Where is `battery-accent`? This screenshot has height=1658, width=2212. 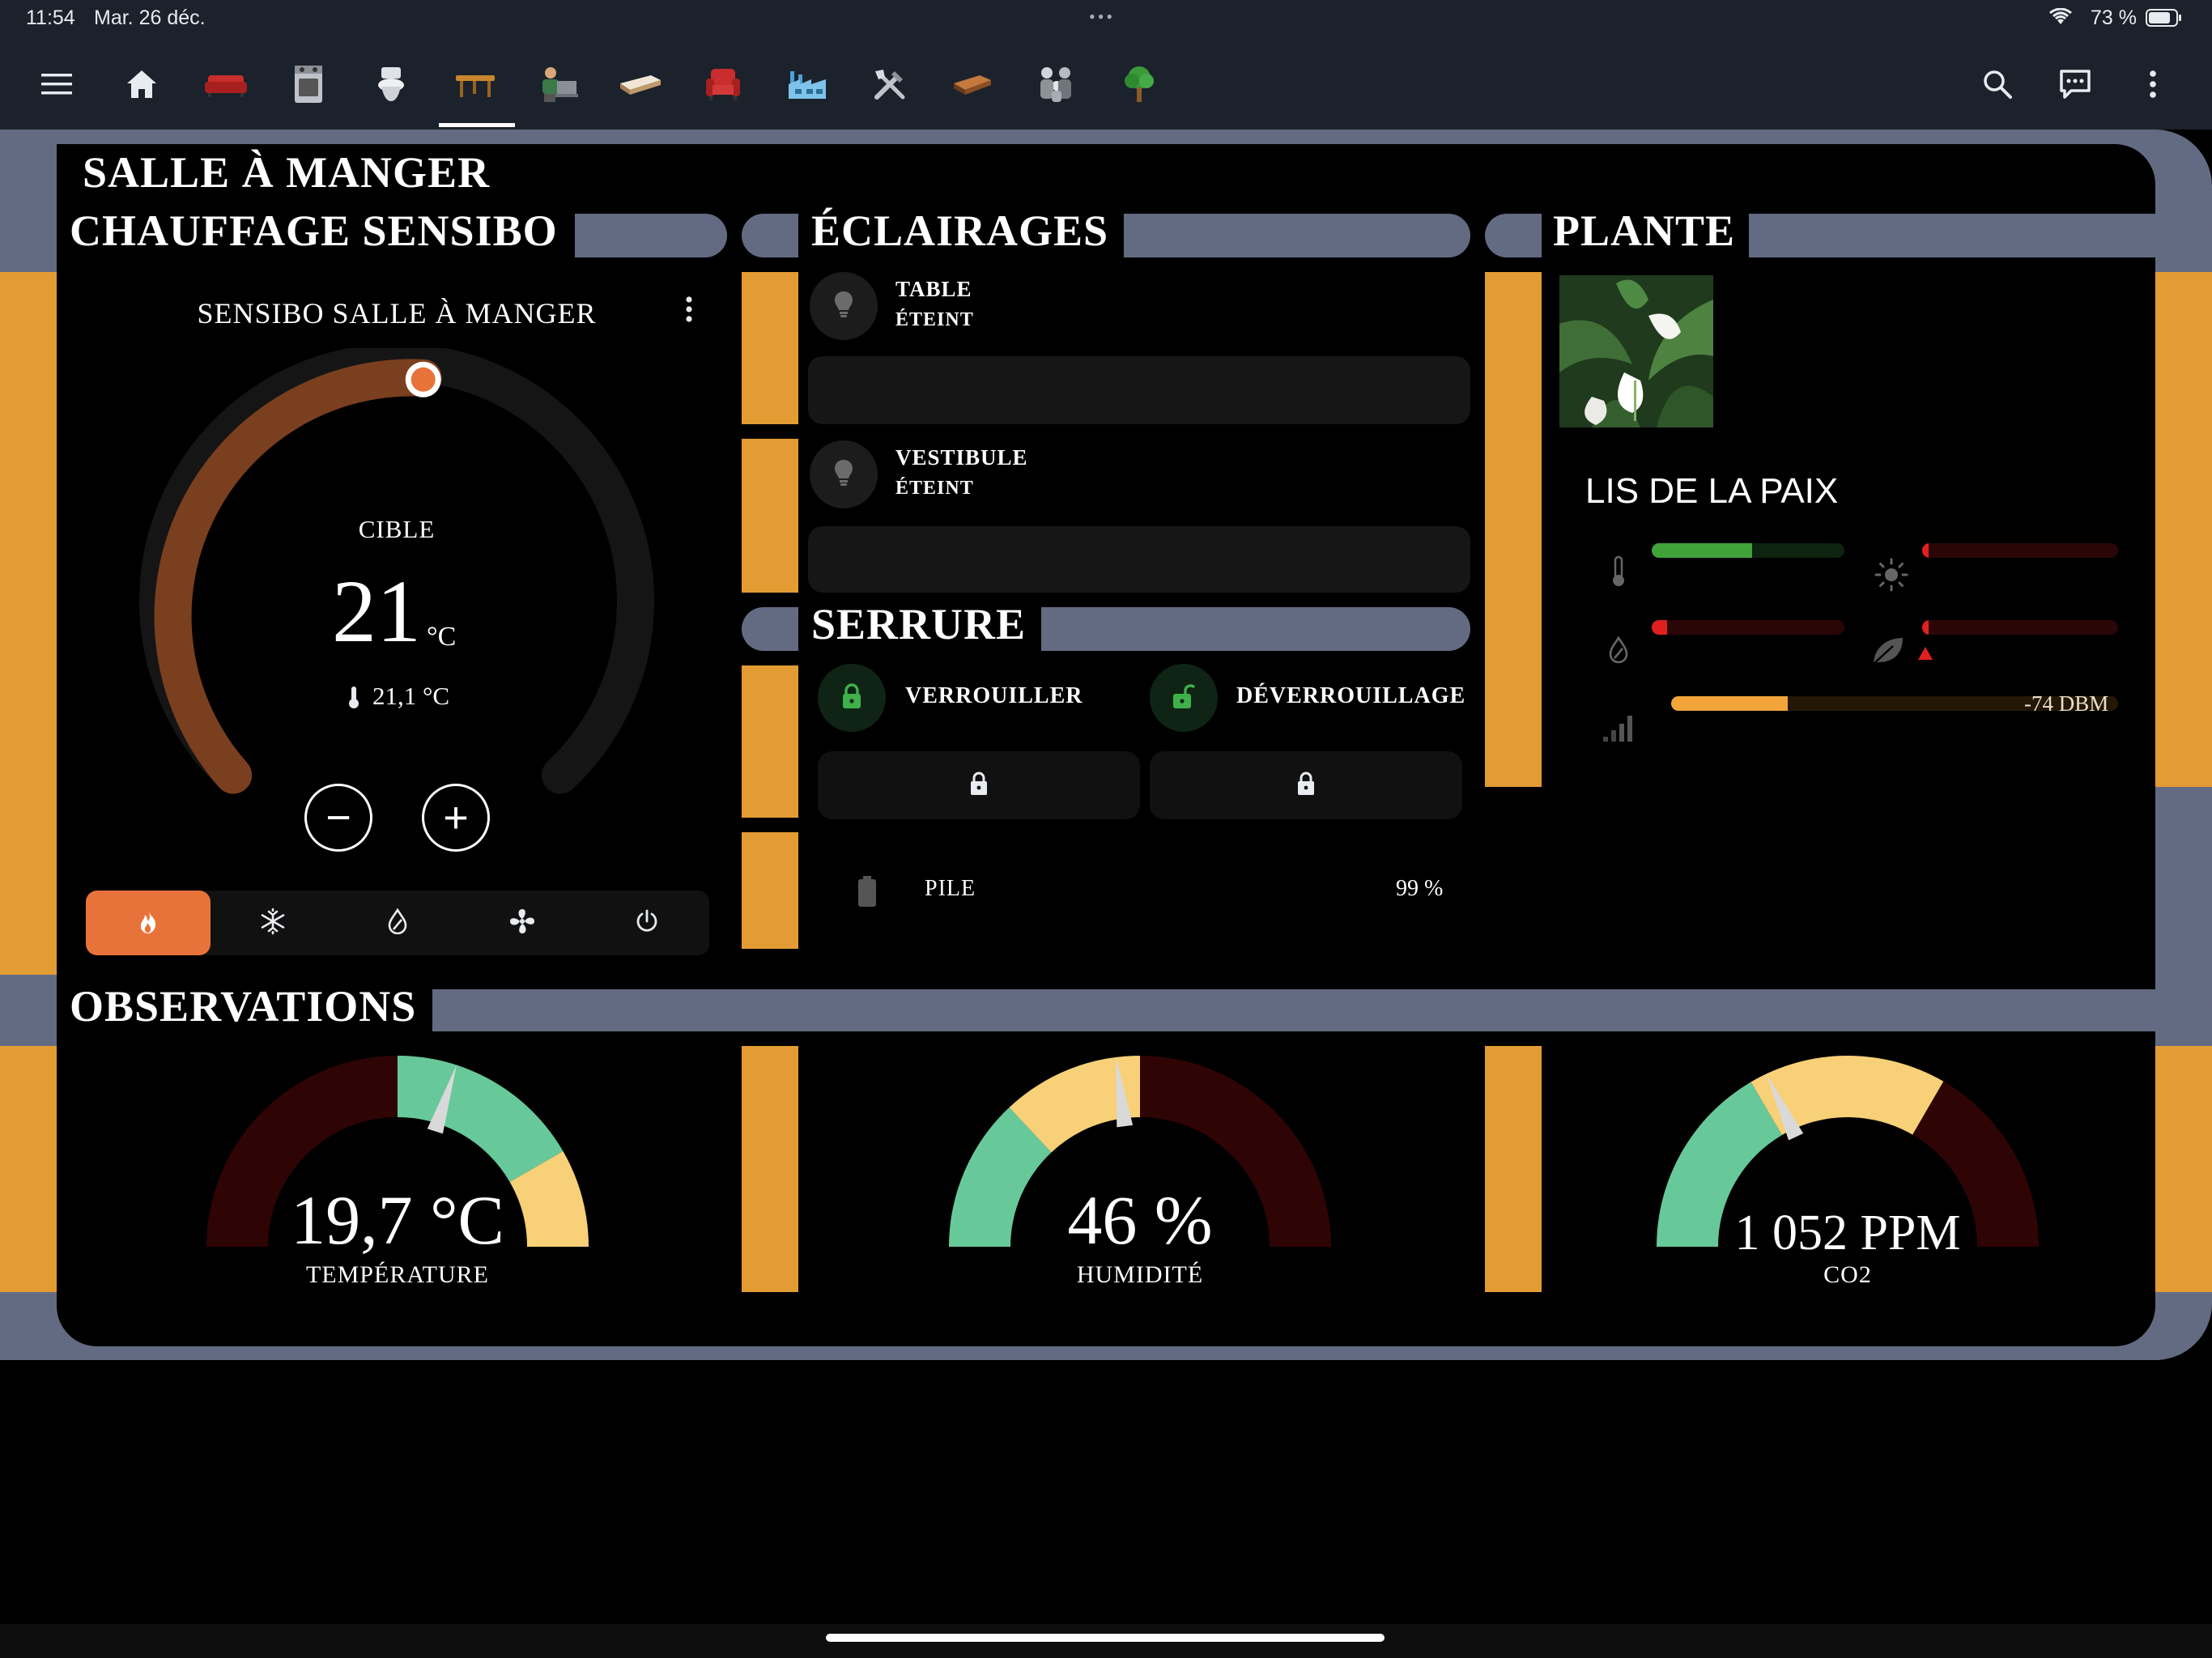
battery-accent is located at coordinates (770, 890).